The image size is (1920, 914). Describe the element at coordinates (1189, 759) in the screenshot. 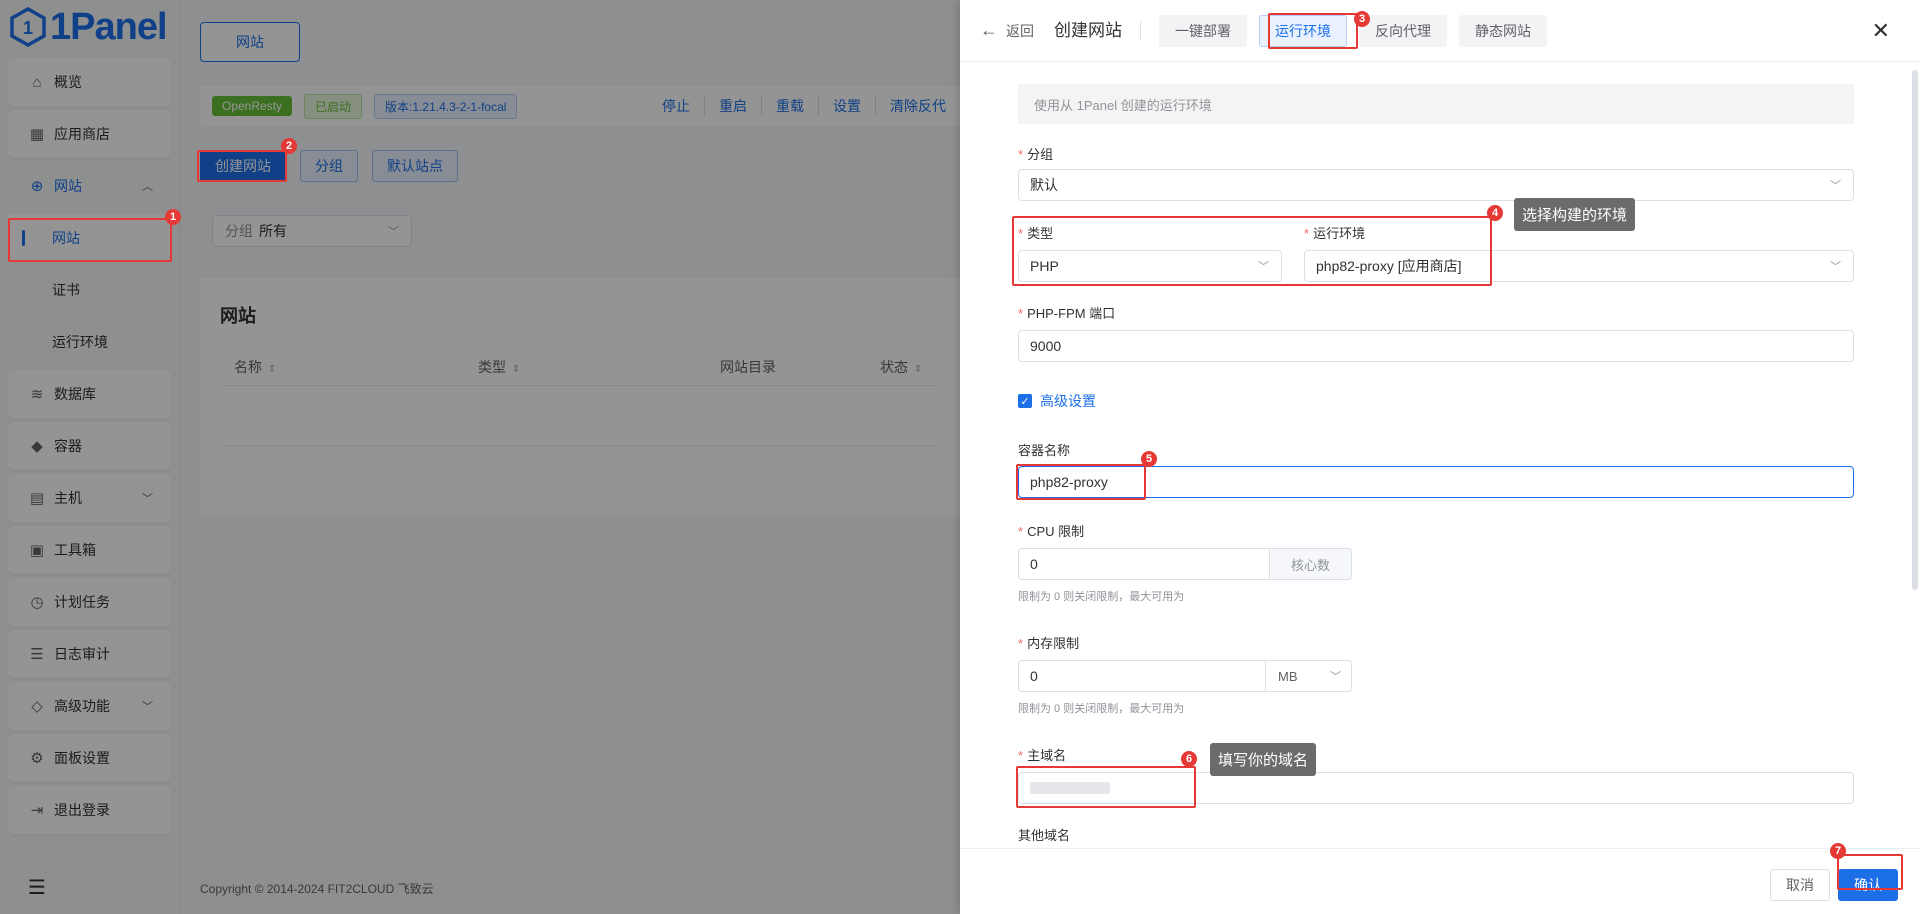

I see `step-badge: 6` at that location.